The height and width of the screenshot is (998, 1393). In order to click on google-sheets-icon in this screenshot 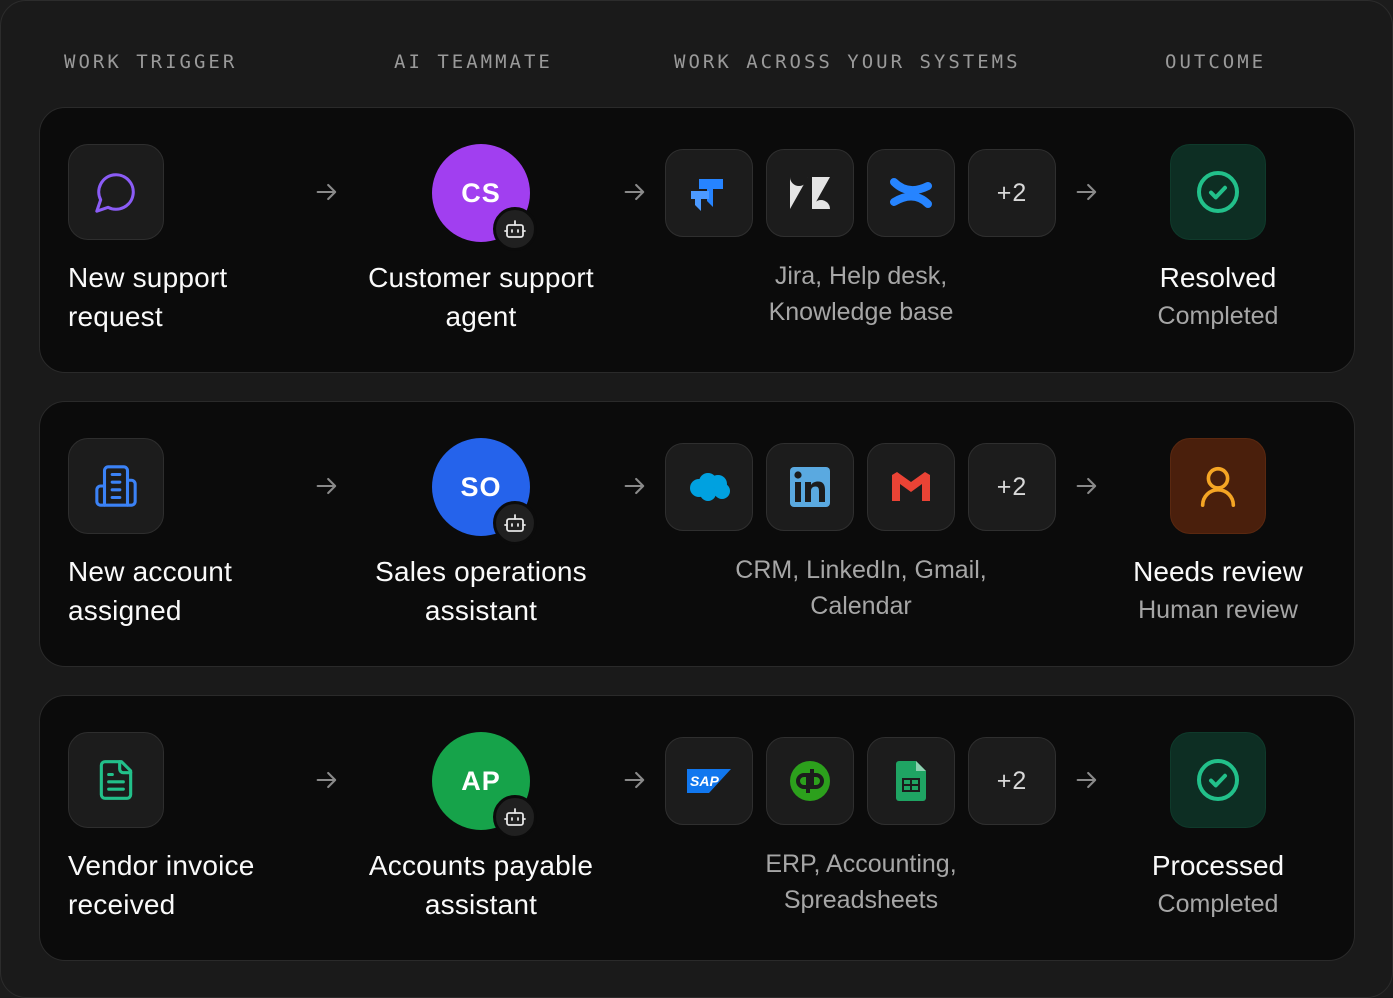, I will do `click(911, 781)`.